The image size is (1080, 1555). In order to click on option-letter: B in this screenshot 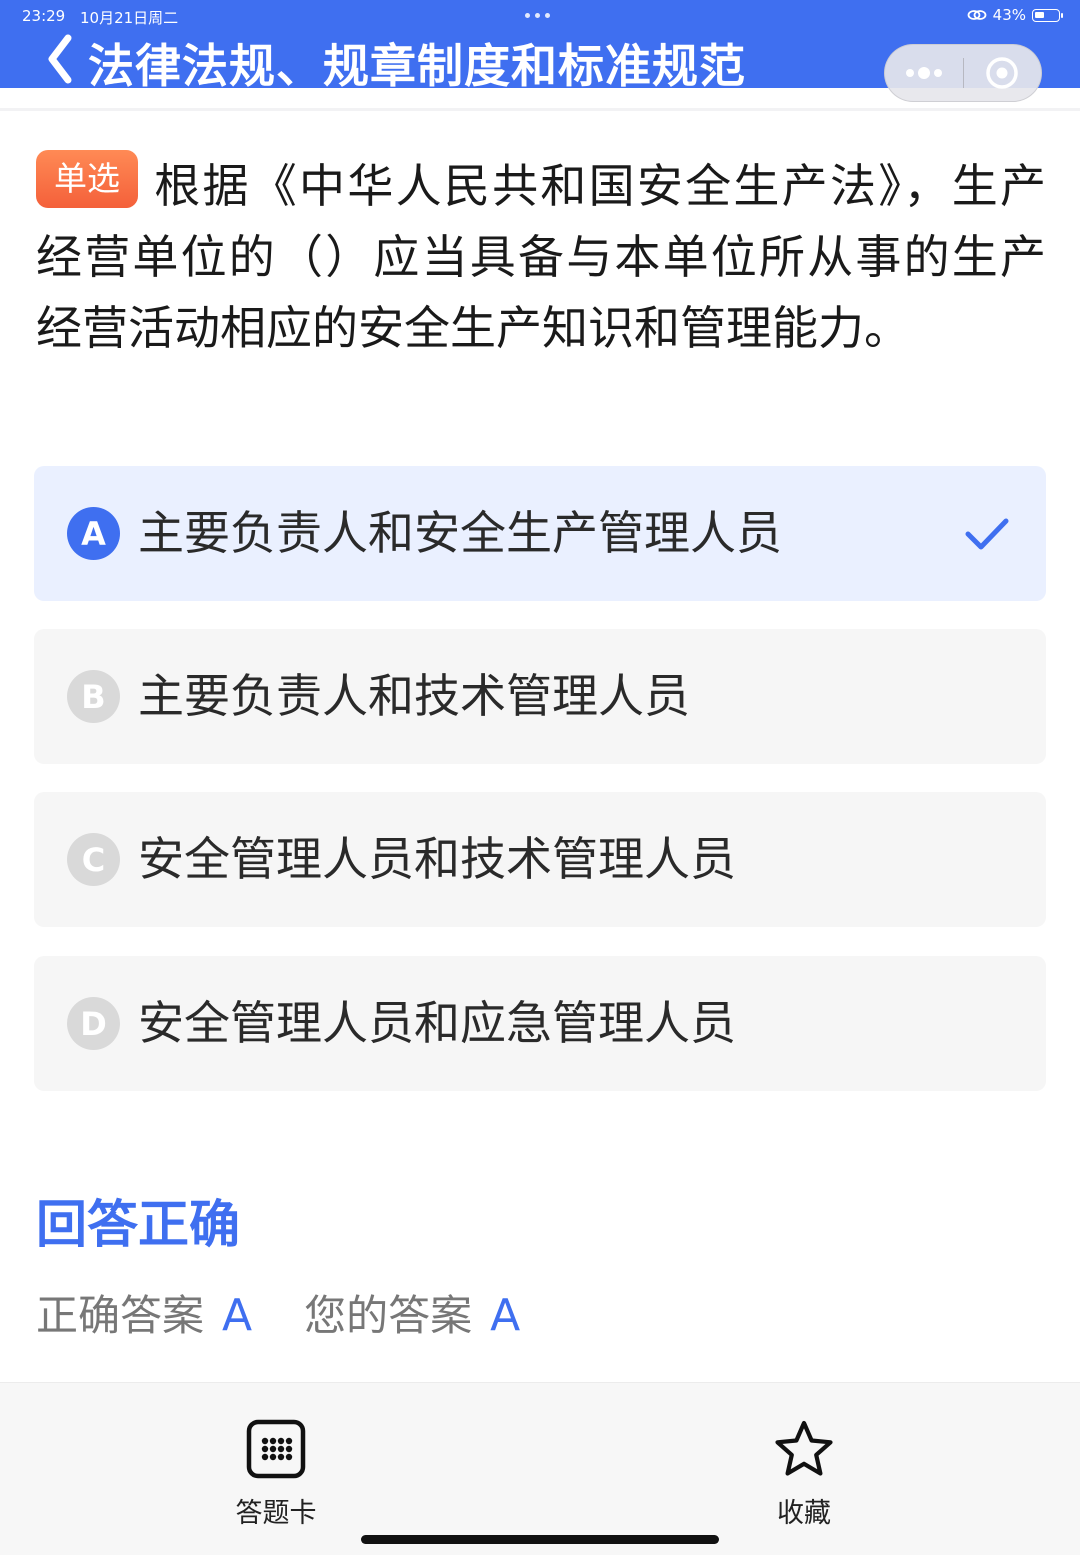, I will do `click(93, 696)`.